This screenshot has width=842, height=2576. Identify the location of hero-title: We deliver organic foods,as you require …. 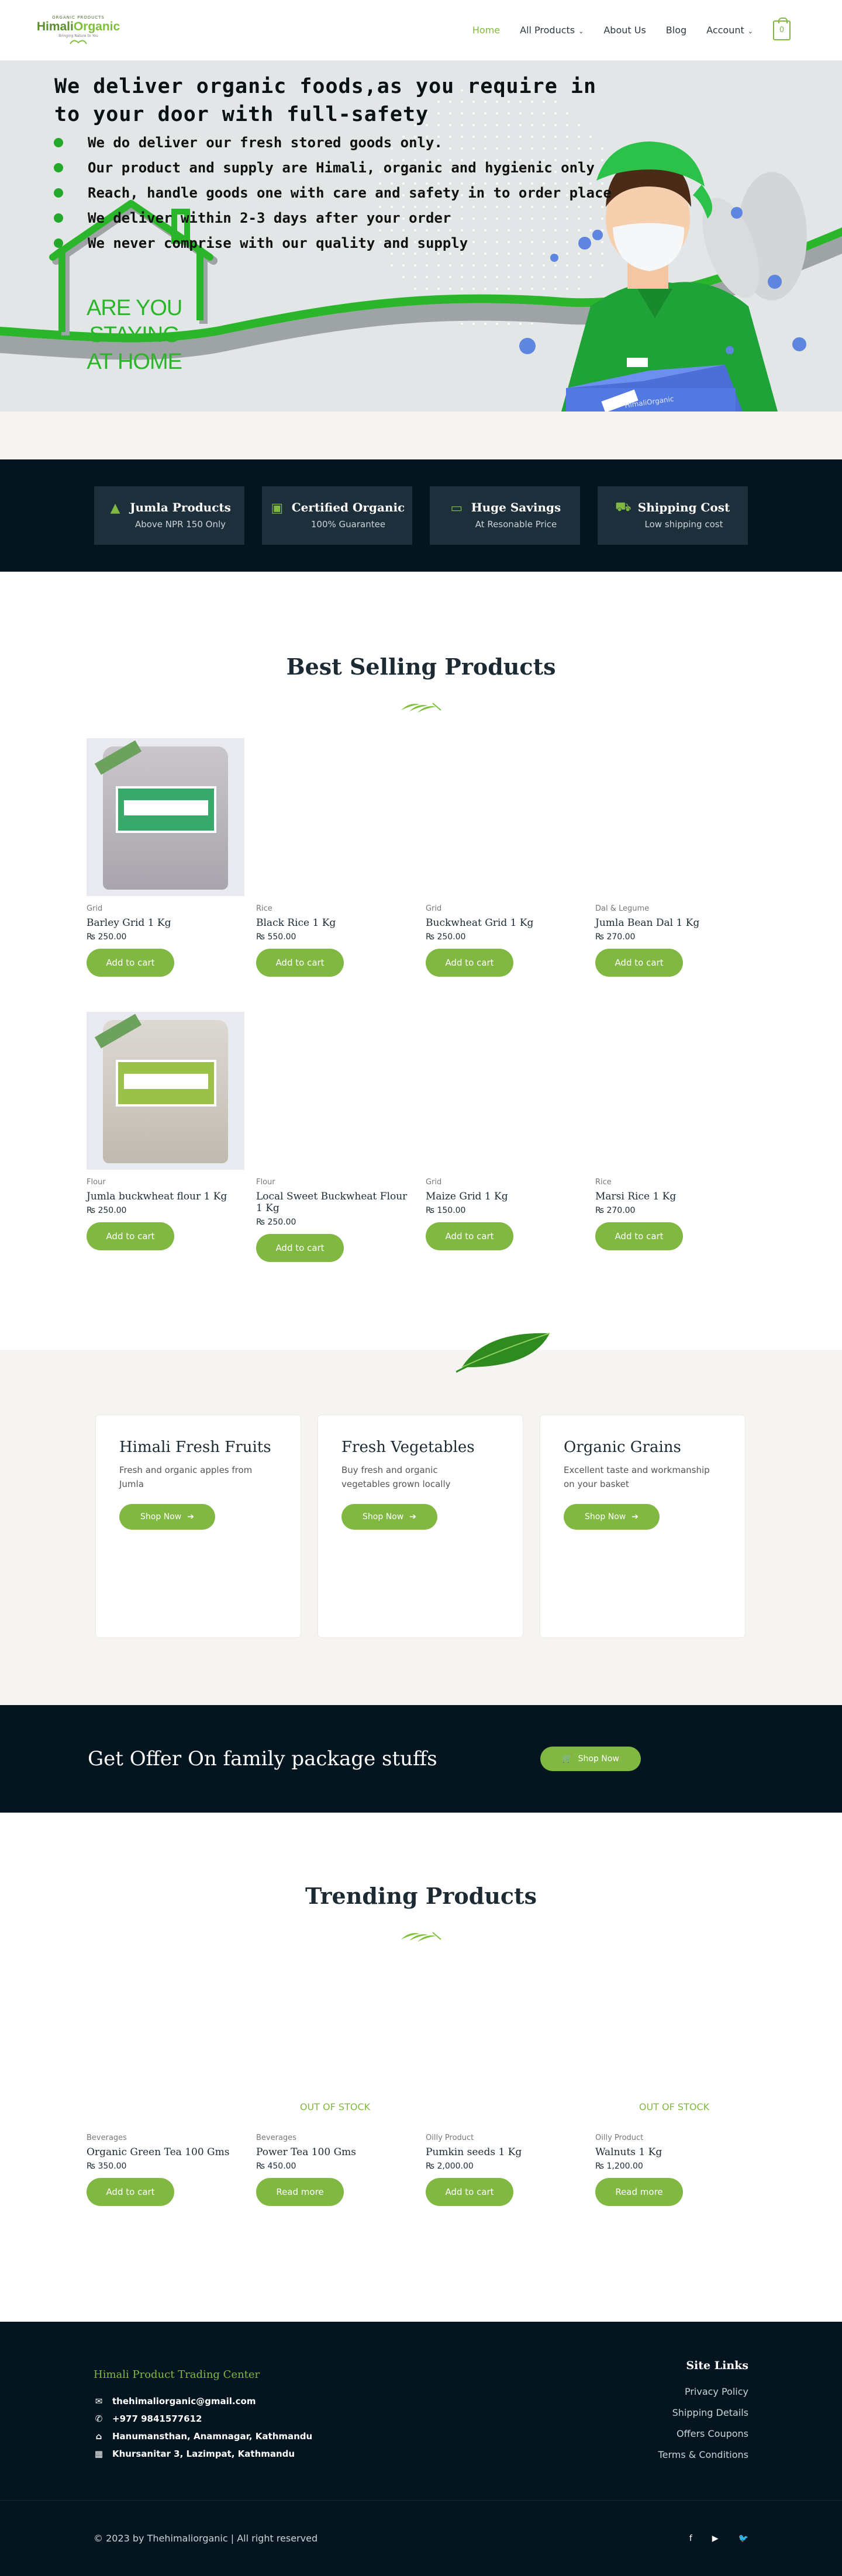
(325, 100).